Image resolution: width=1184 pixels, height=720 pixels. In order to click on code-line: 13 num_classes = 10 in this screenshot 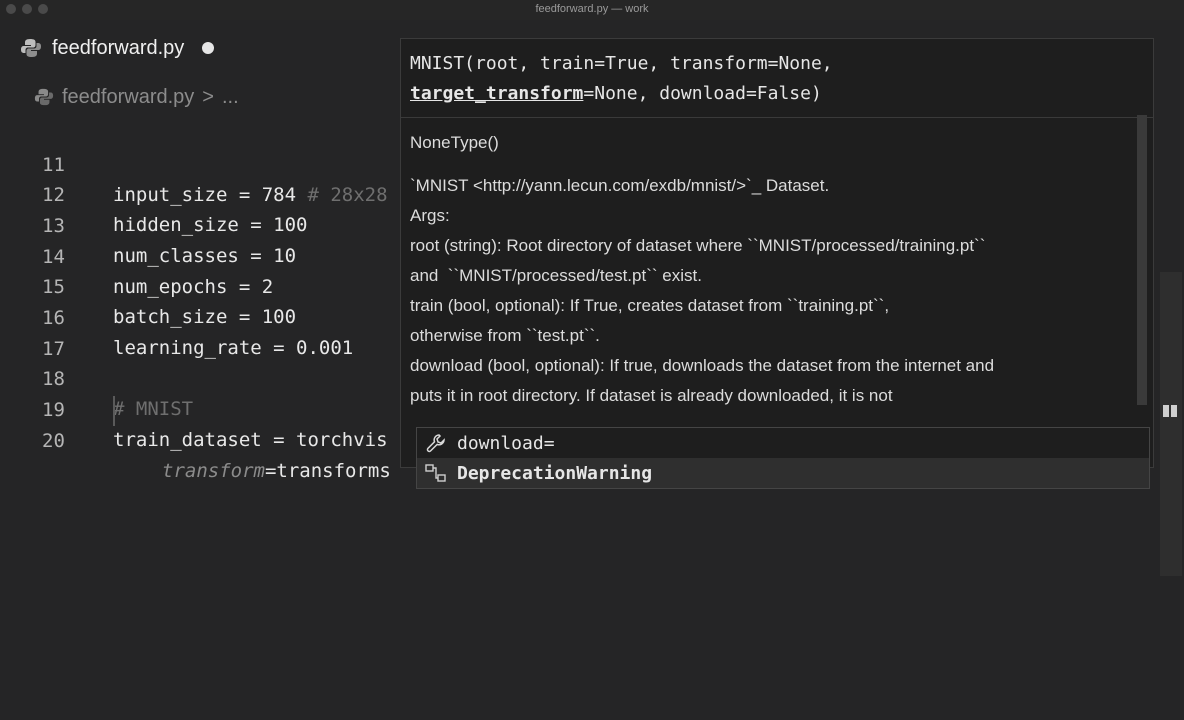, I will do `click(148, 224)`.